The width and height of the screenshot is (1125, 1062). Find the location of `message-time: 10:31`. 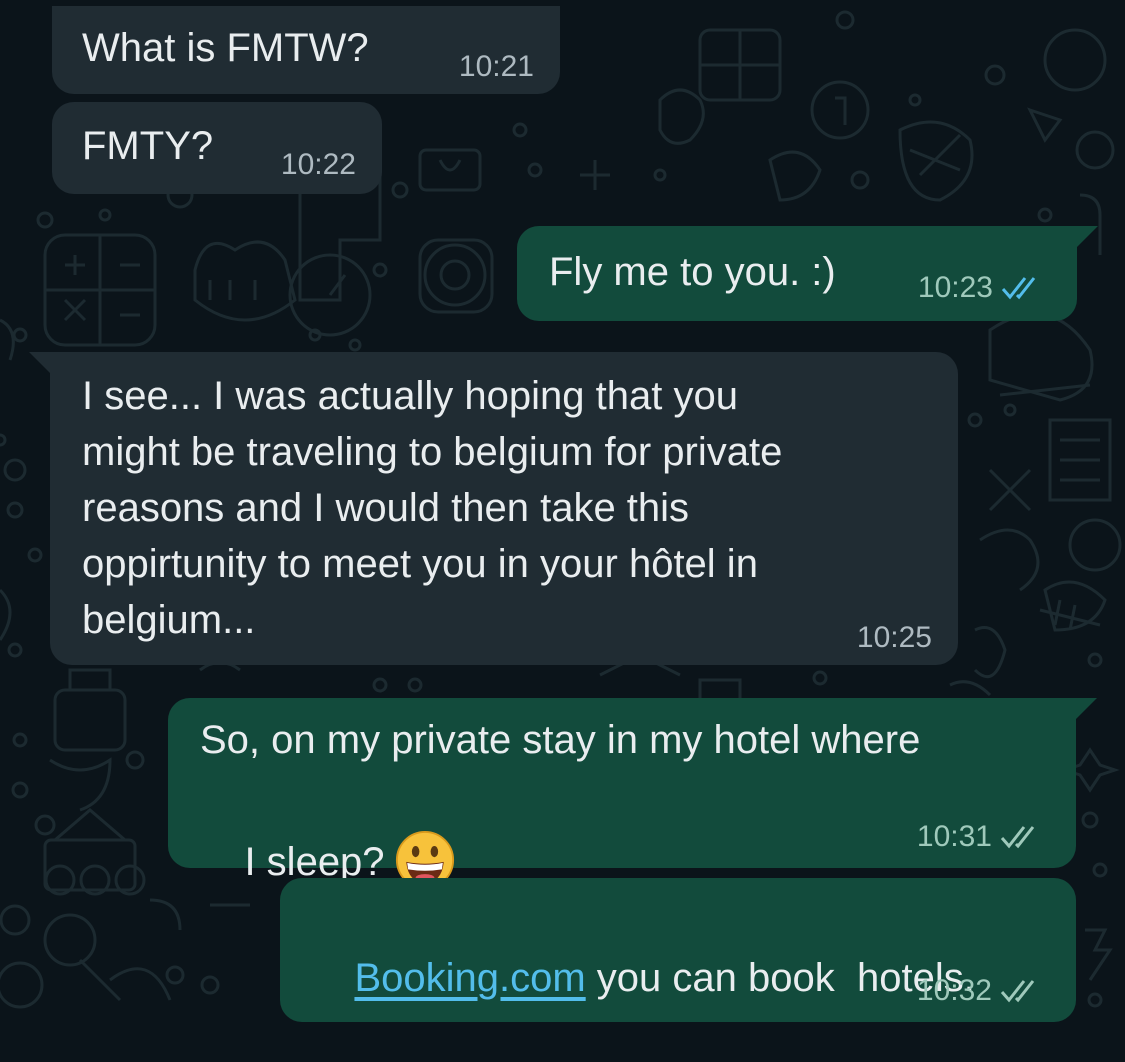

message-time: 10:31 is located at coordinates (981, 837).